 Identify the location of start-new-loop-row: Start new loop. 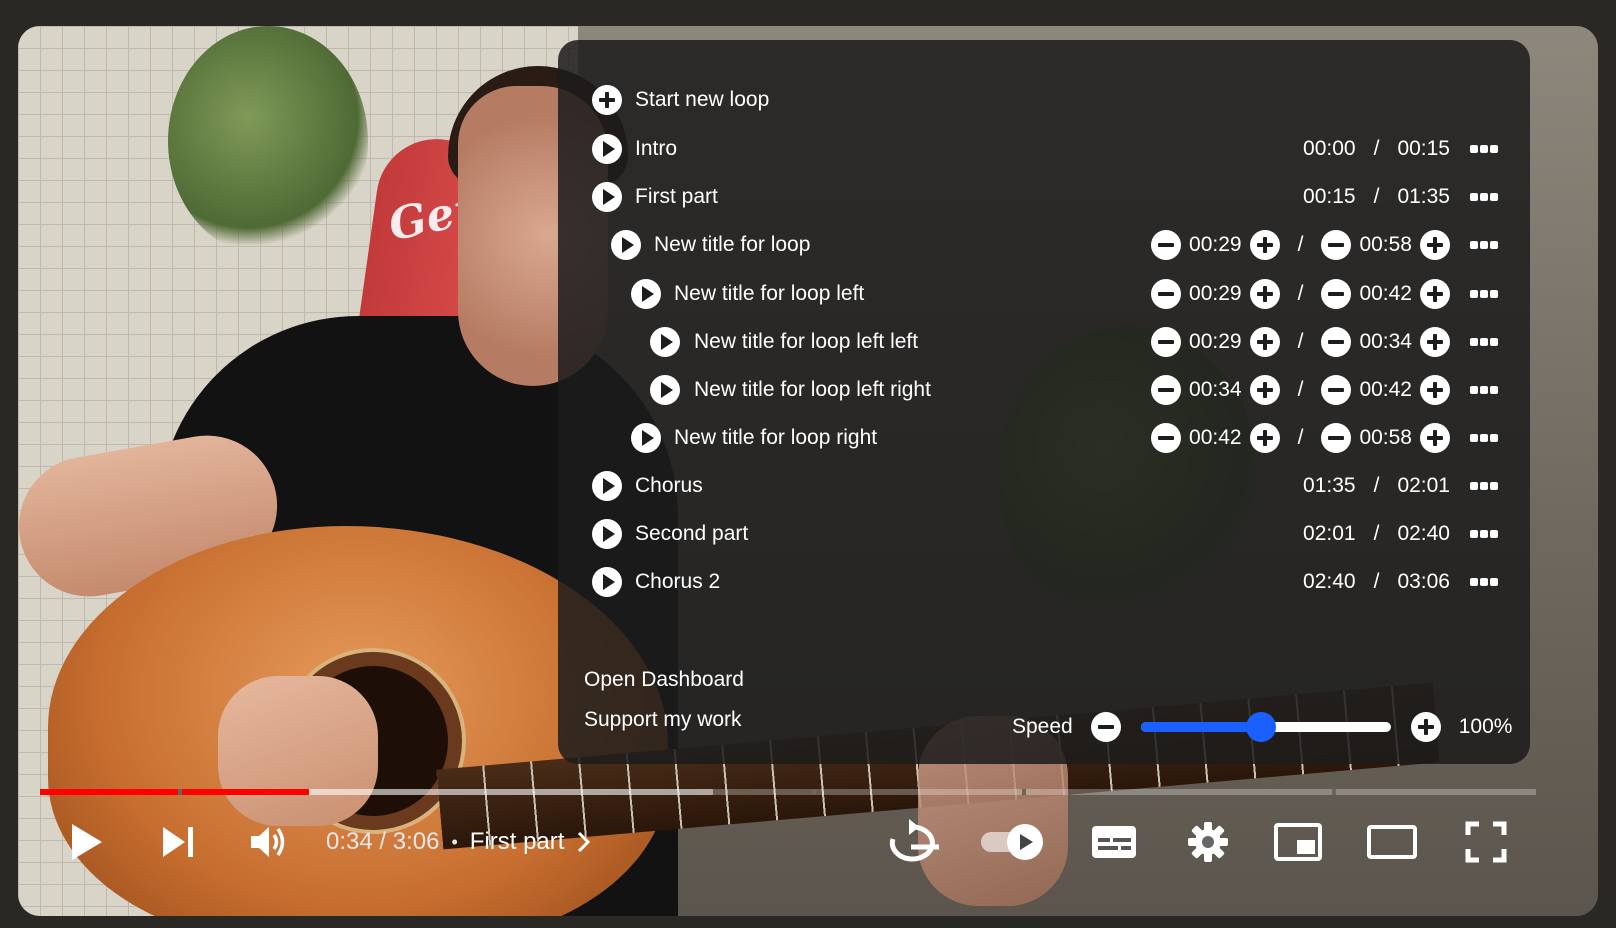
(1044, 100).